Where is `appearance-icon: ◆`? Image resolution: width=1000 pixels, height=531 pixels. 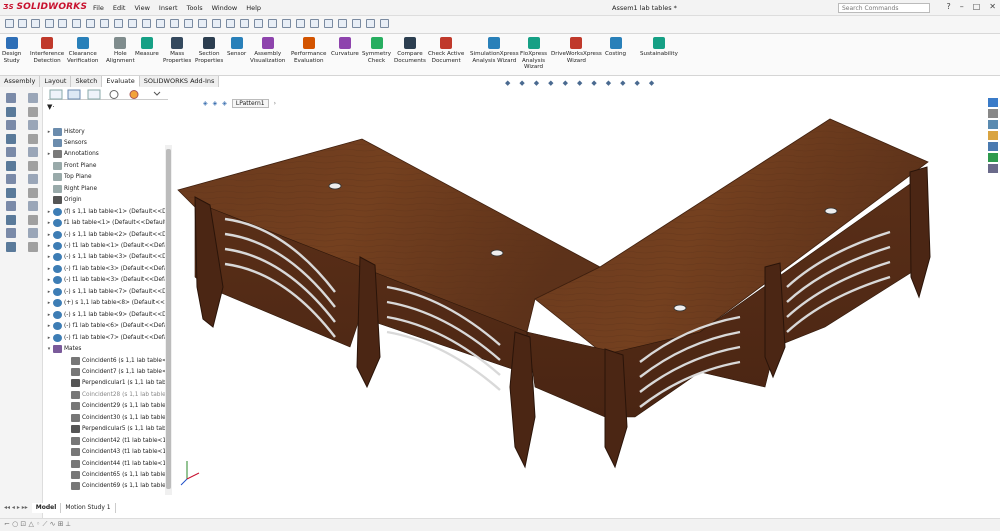 appearance-icon: ◆ is located at coordinates (608, 83).